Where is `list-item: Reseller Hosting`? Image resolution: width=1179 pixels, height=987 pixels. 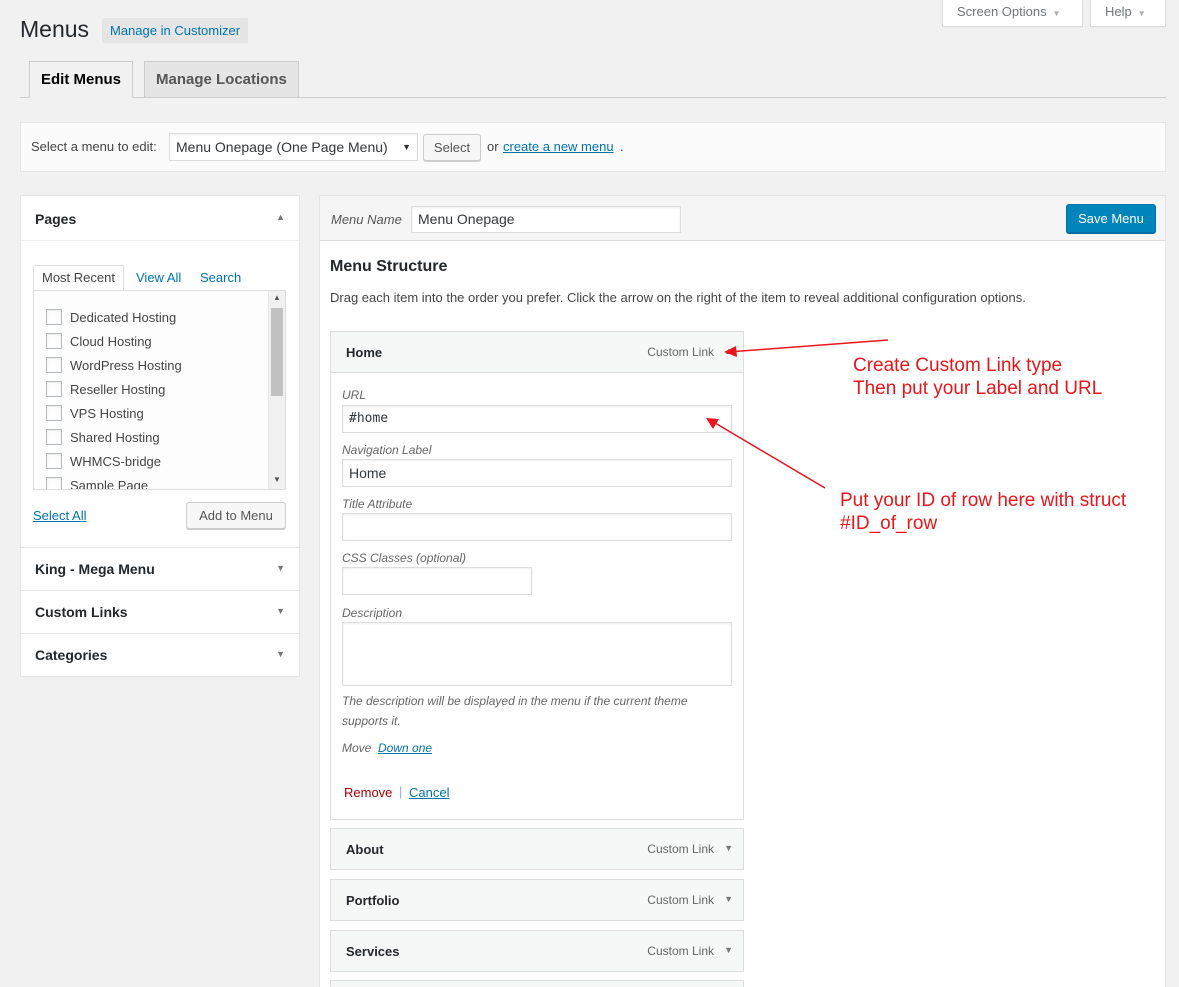 list-item: Reseller Hosting is located at coordinates (105, 389).